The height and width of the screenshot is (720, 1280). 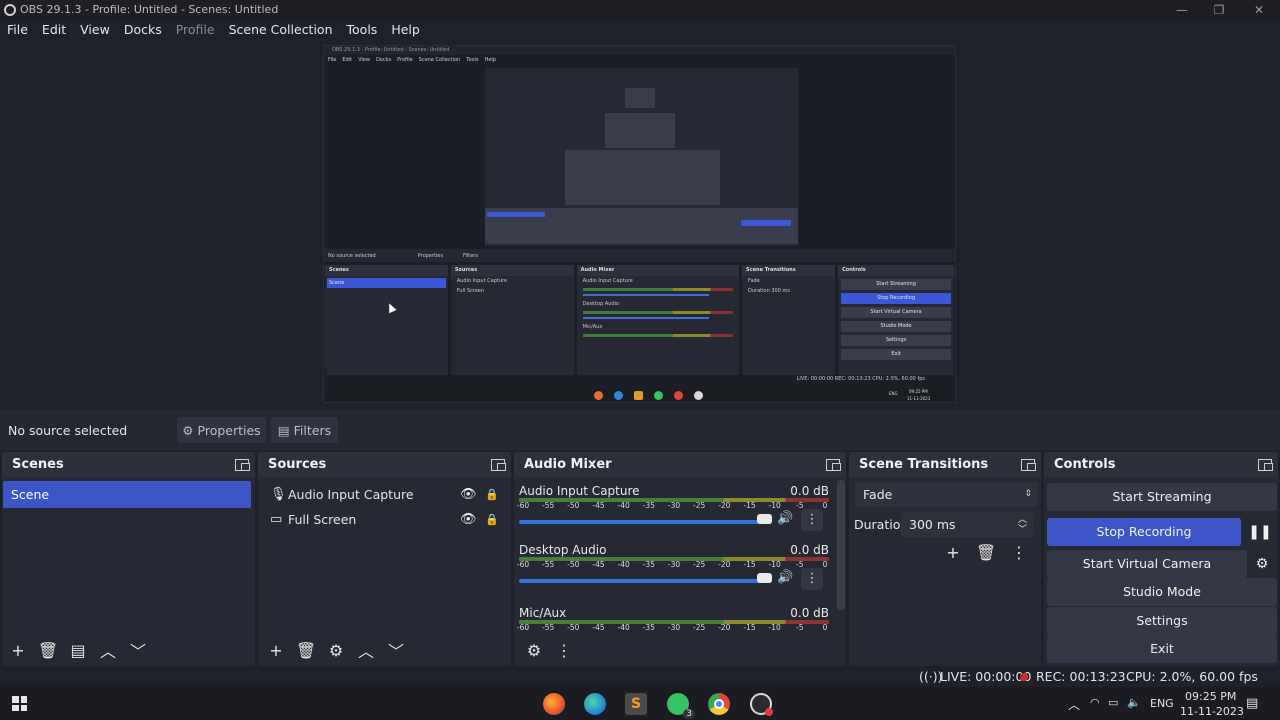 I want to click on battery-icon: ▭, so click(x=1113, y=702).